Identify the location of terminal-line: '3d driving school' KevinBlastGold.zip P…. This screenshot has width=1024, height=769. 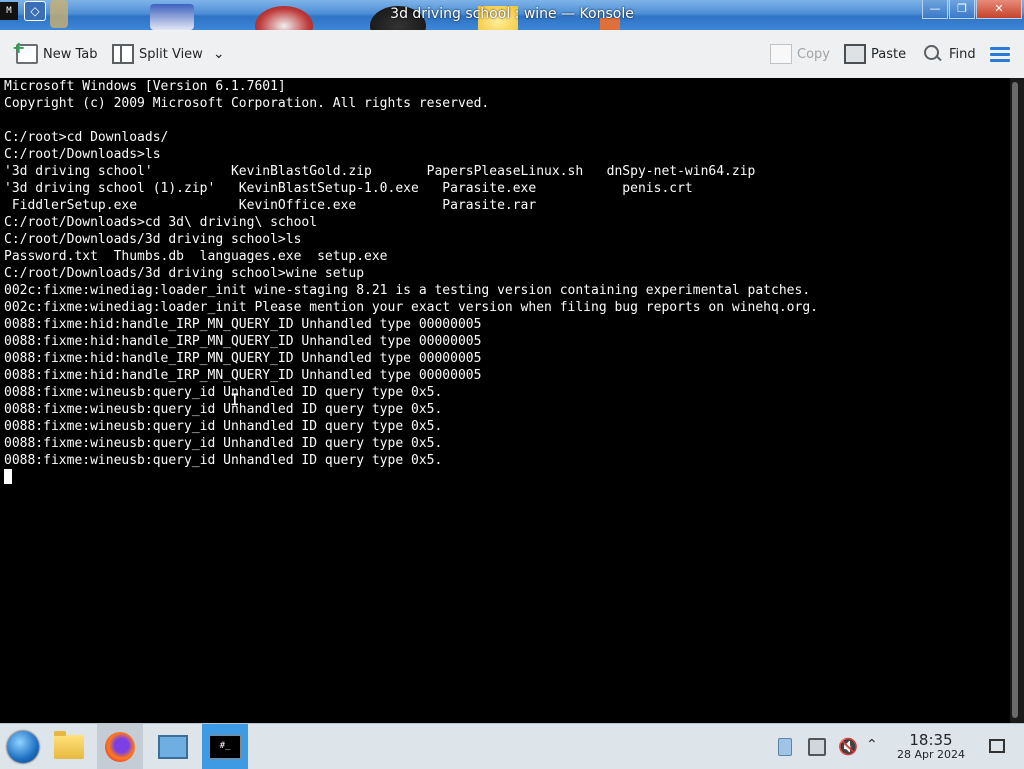
(380, 171).